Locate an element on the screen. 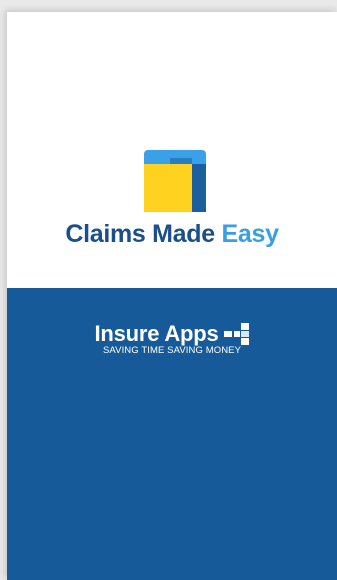 Image resolution: width=337 pixels, height=580 pixels. brand-block: Insure Apps SAVING TIME SAVING MONEY is located at coordinates (172, 338).